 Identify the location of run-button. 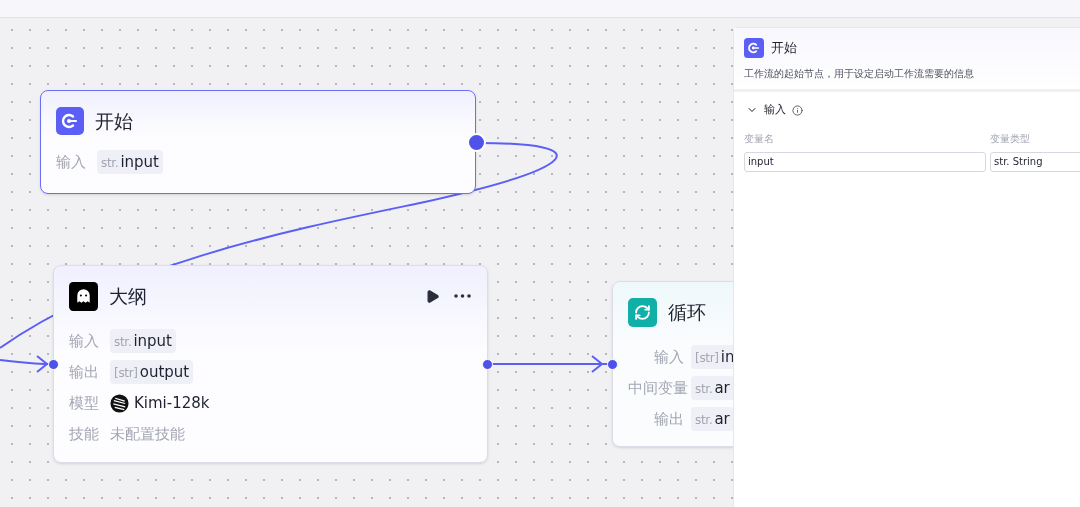
(432, 296).